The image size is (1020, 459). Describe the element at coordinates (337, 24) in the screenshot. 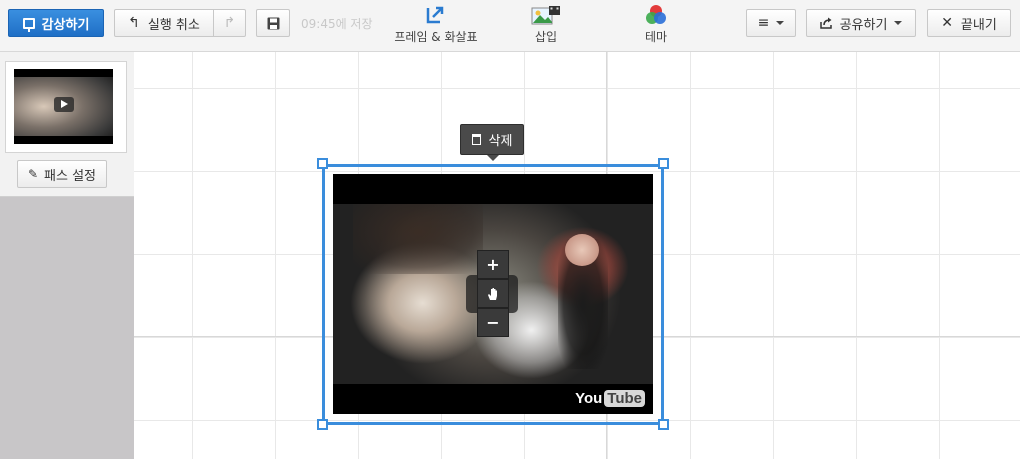

I see `save-status: 09:45에 저장` at that location.